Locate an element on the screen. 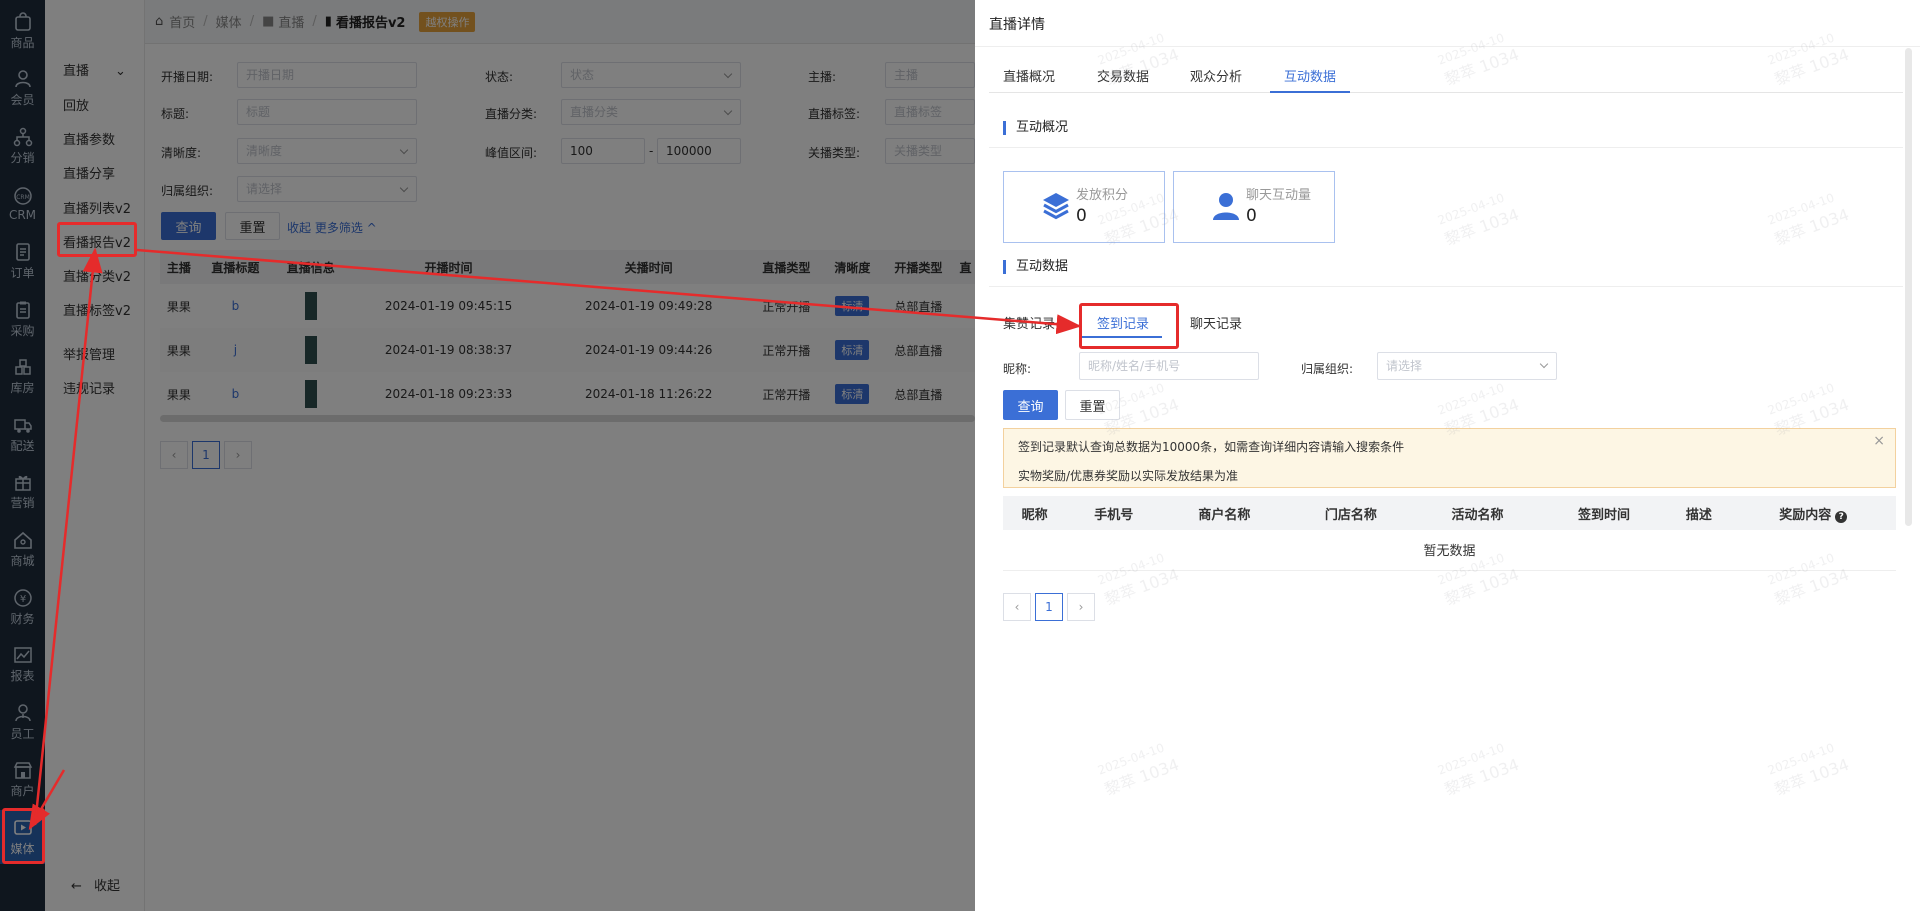 The height and width of the screenshot is (911, 1920). chat-card: 聊天互动量 0 is located at coordinates (1254, 207).